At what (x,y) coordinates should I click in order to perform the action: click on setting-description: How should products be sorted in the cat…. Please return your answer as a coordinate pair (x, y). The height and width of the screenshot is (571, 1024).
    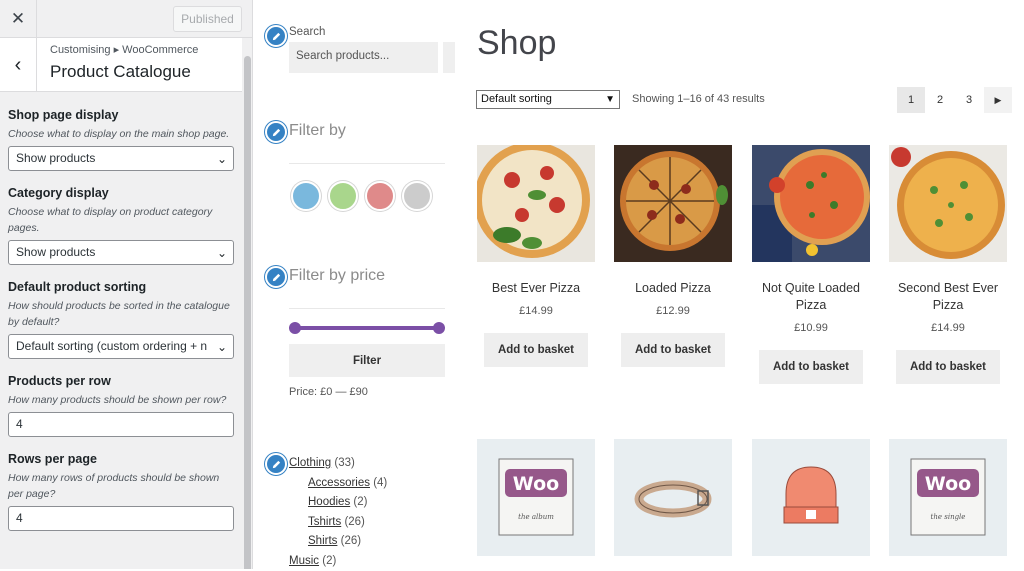
    Looking at the image, I should click on (121, 314).